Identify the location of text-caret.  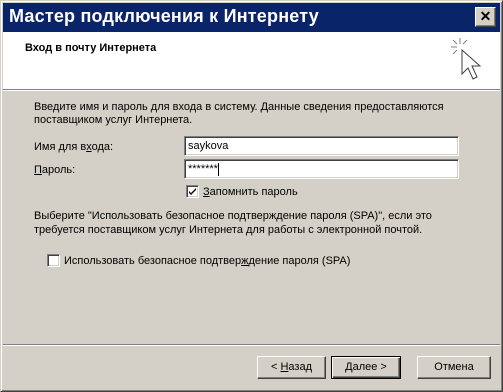
(218, 169).